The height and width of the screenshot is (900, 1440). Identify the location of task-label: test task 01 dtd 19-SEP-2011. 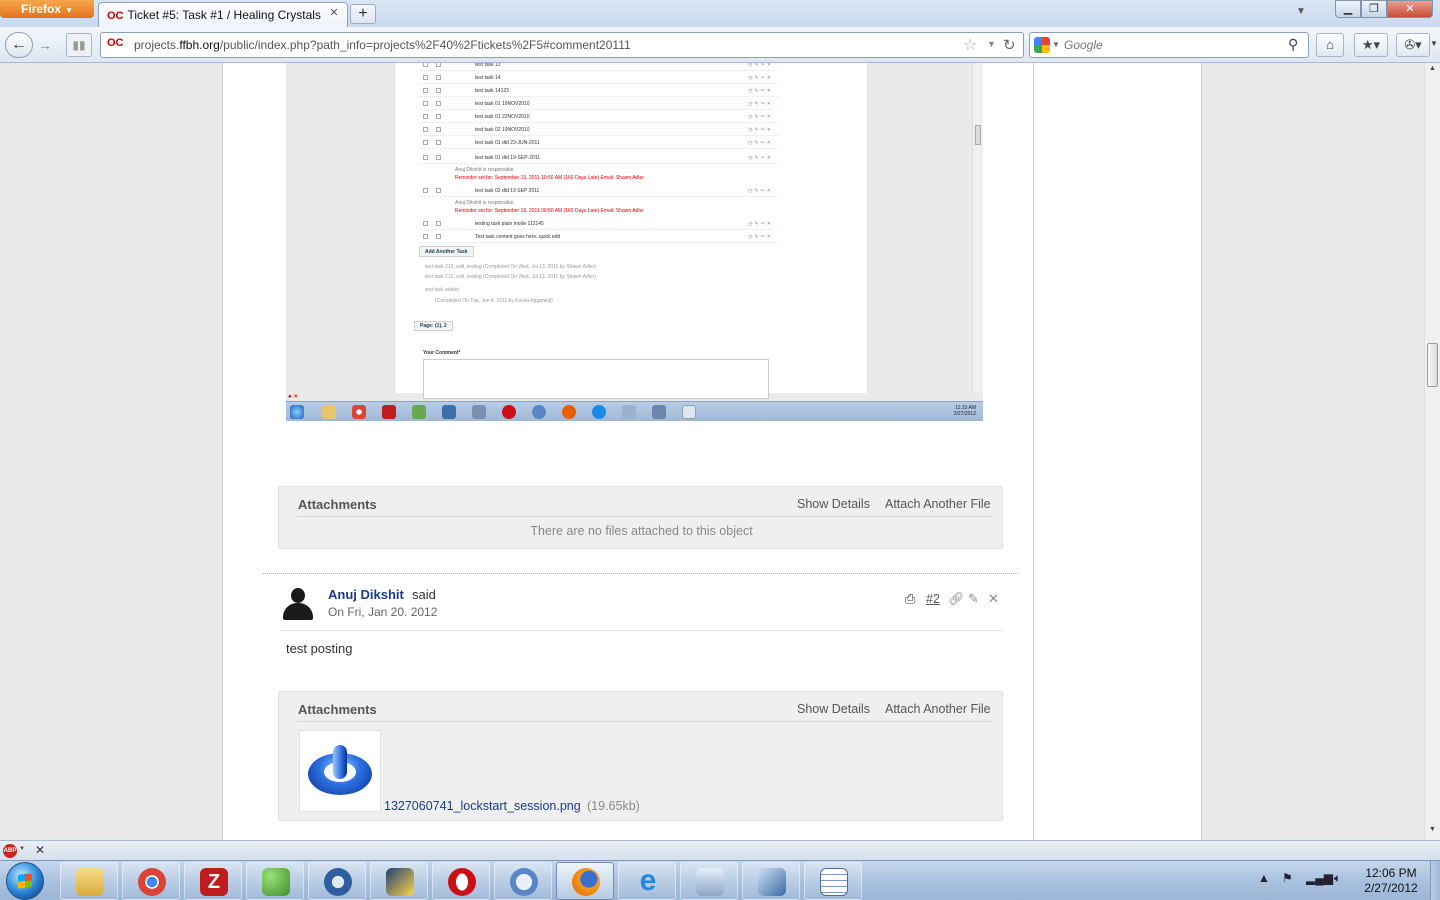
(507, 158).